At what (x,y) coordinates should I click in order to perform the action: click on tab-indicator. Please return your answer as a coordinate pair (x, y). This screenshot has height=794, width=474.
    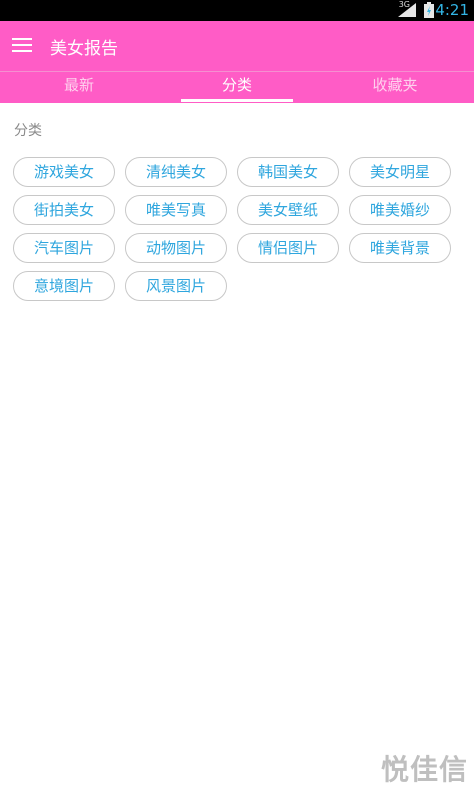
    Looking at the image, I should click on (237, 100).